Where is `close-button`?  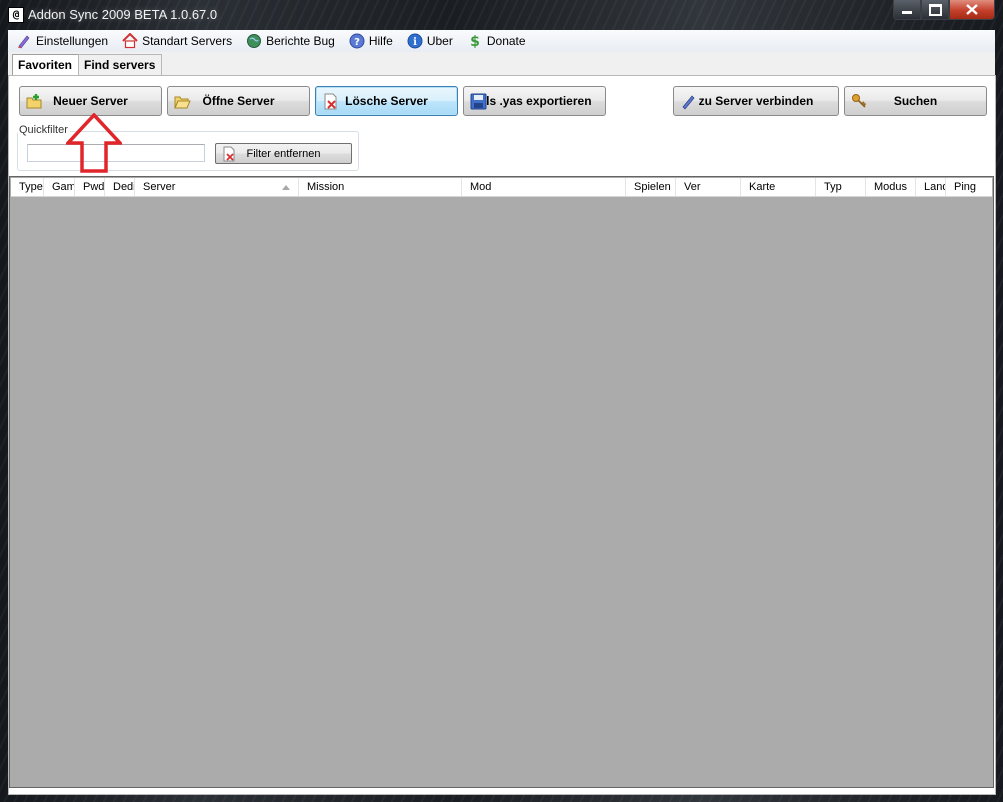 close-button is located at coordinates (972, 10).